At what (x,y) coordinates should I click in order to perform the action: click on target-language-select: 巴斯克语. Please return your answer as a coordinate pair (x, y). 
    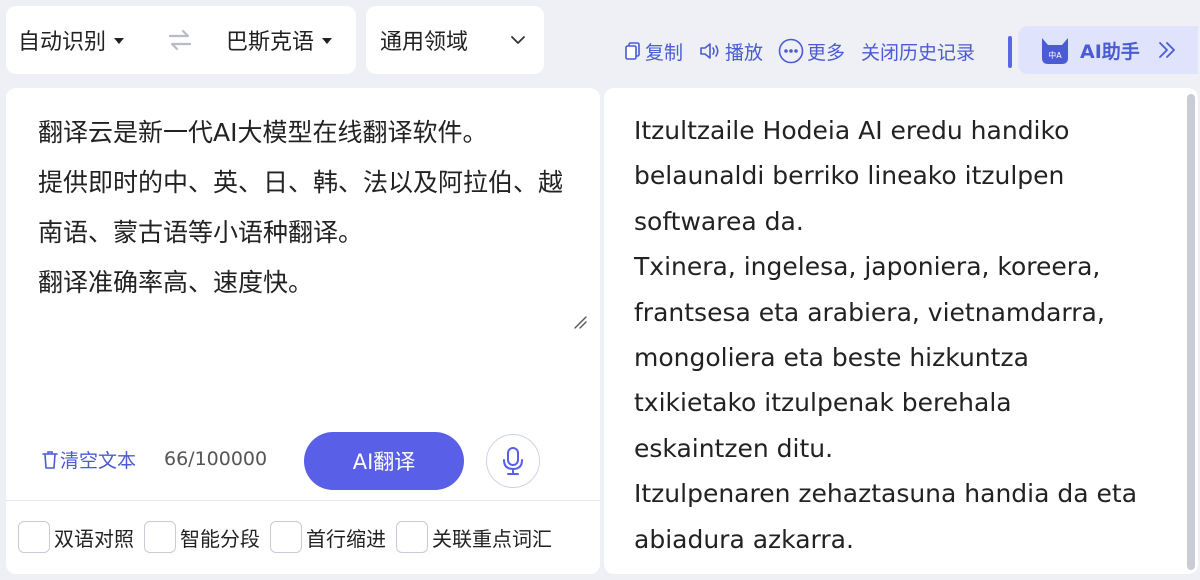
    Looking at the image, I should click on (279, 40).